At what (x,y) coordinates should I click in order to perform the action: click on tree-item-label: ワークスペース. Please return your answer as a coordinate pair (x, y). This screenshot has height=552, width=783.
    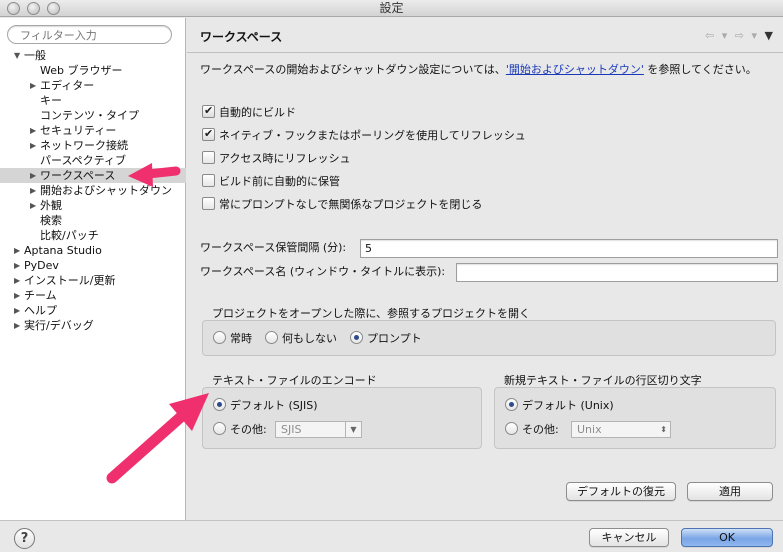
    Looking at the image, I should click on (78, 175).